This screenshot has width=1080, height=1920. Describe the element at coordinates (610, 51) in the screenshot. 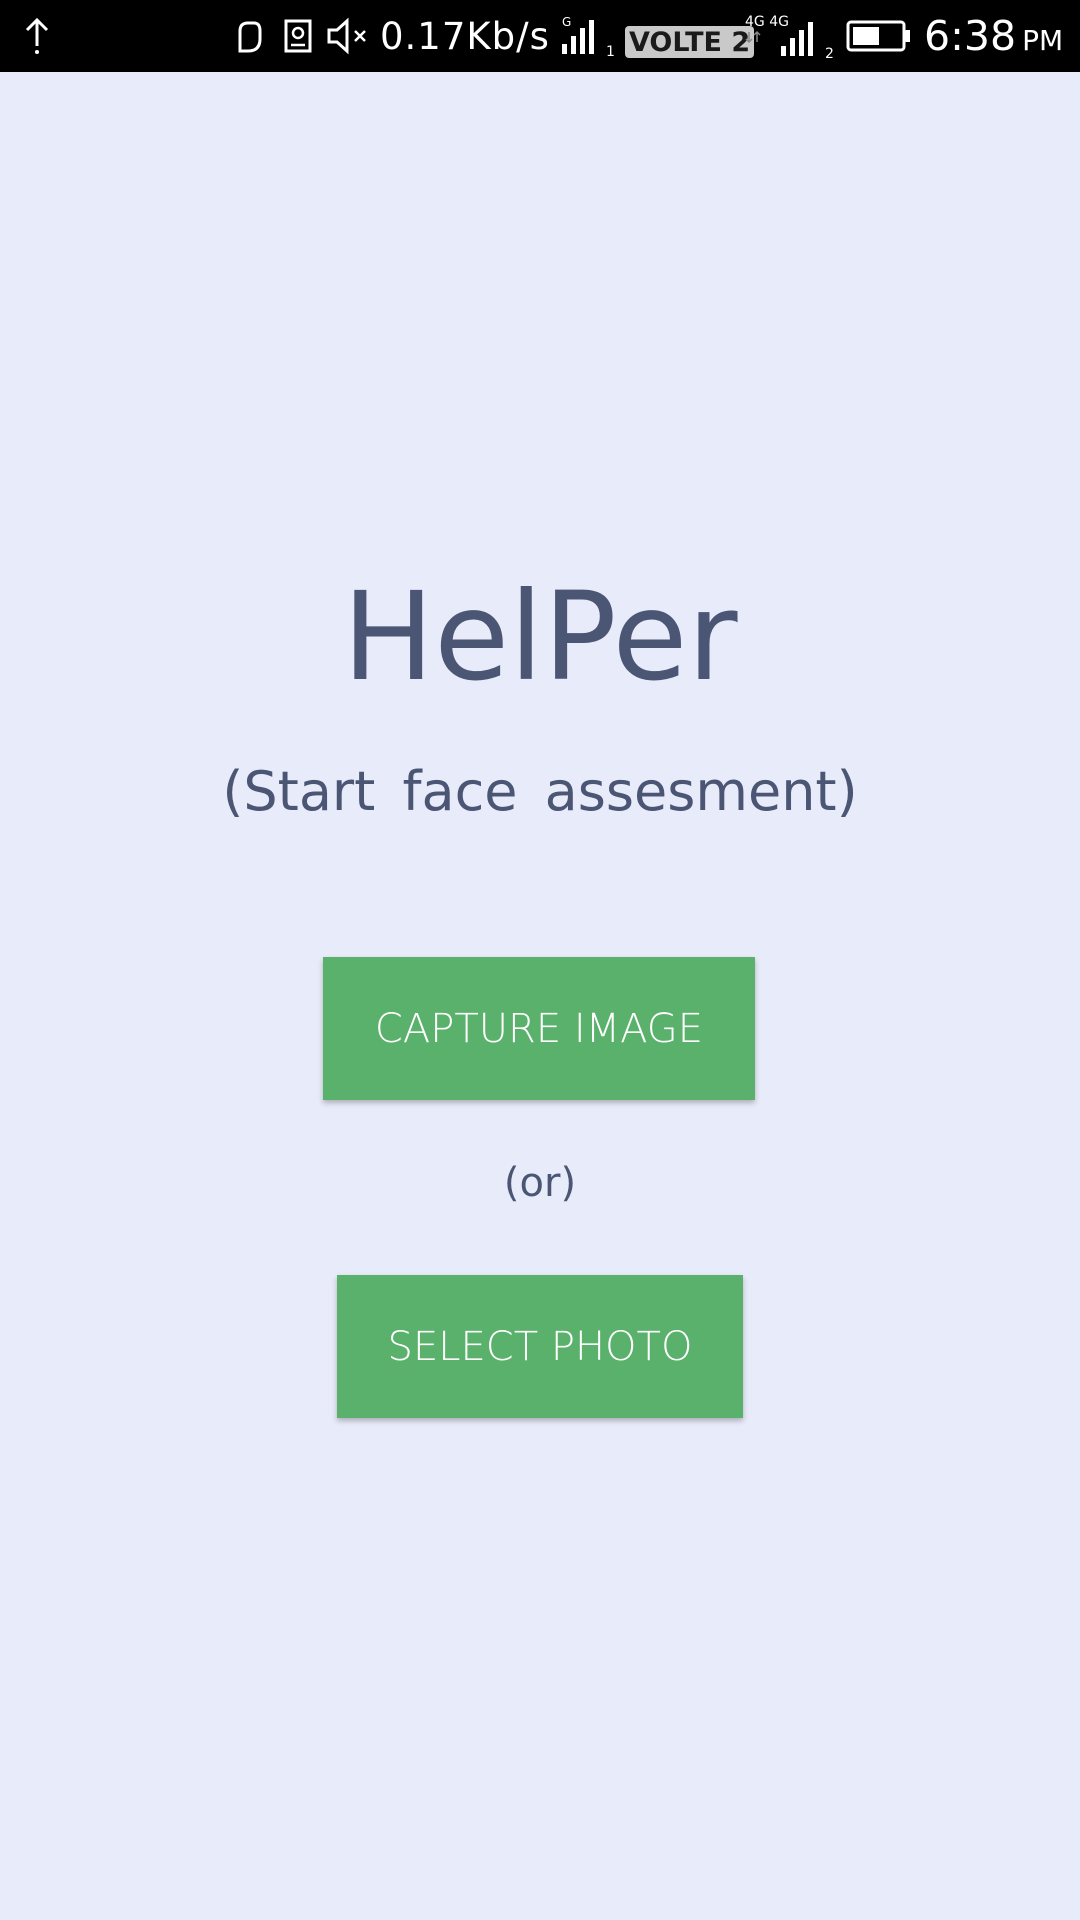

I see `sim1-index-label: 1` at that location.